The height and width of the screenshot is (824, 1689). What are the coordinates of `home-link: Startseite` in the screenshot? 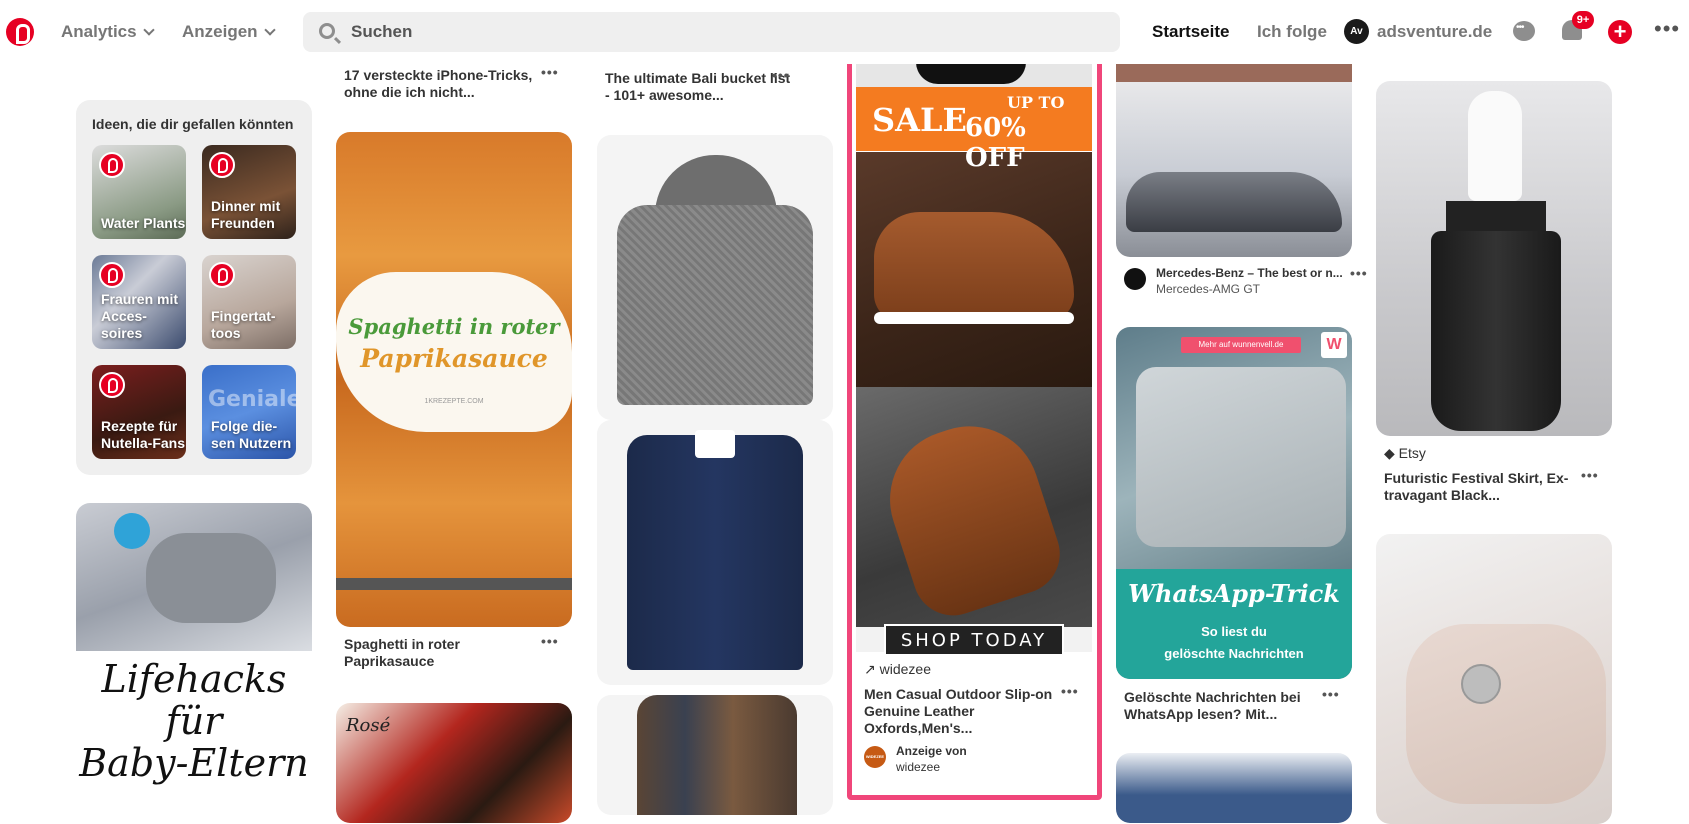 It's located at (1190, 32).